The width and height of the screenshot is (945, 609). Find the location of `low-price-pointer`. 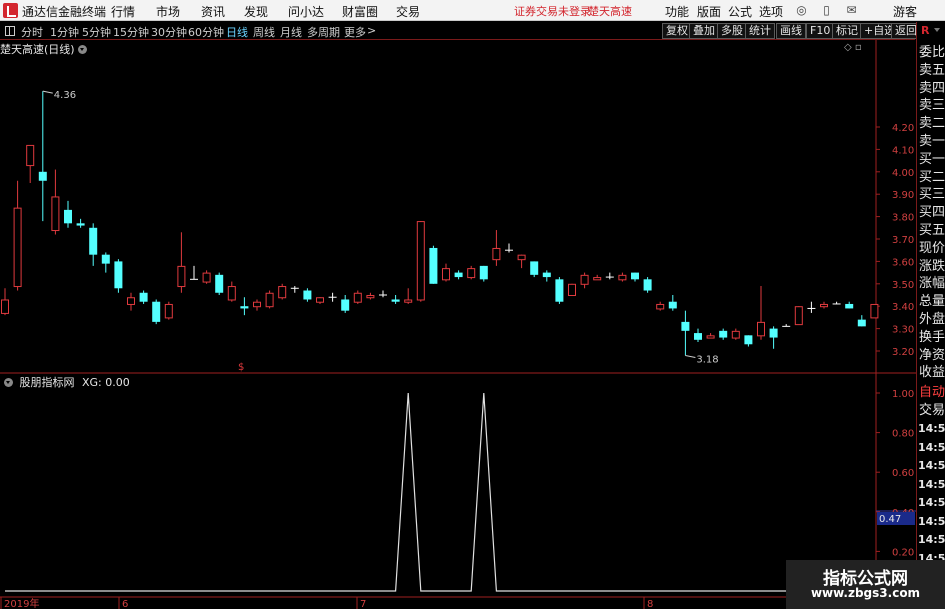

low-price-pointer is located at coordinates (690, 356).